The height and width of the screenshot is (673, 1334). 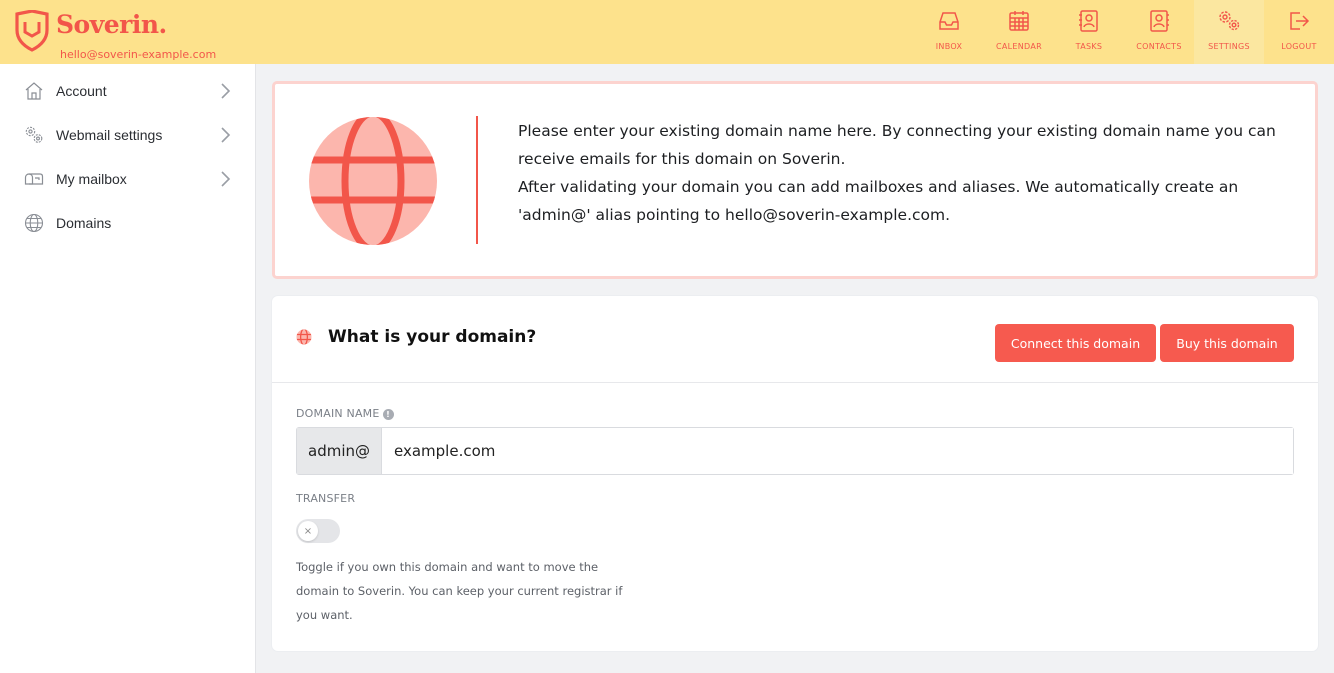 I want to click on sidebar-item-label: Webmail settings, so click(x=109, y=135).